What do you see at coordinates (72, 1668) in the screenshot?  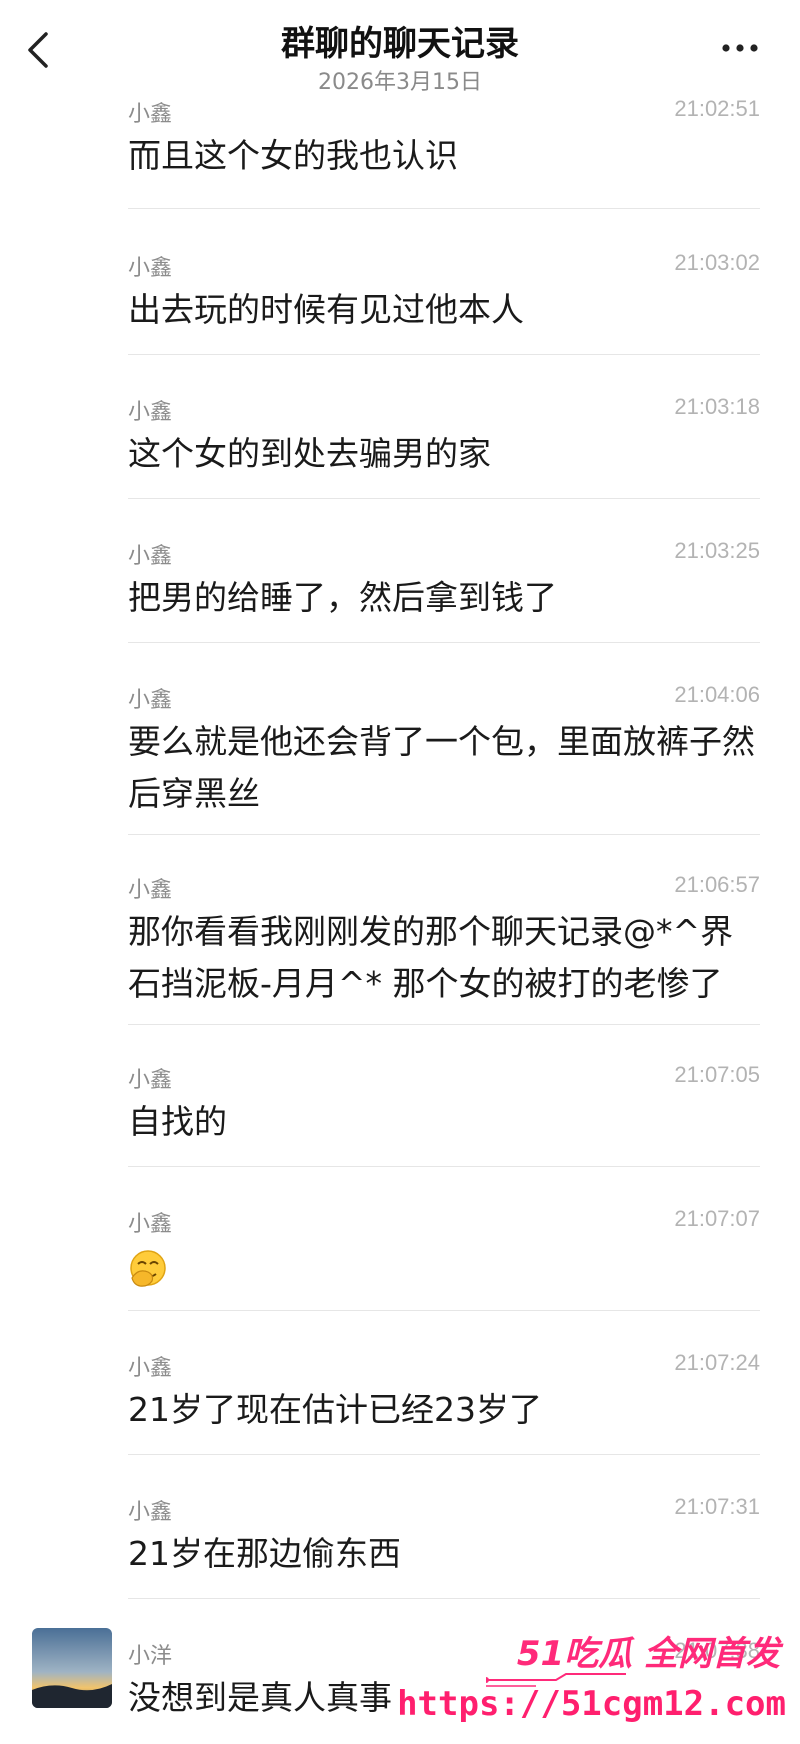 I see `avatar` at bounding box center [72, 1668].